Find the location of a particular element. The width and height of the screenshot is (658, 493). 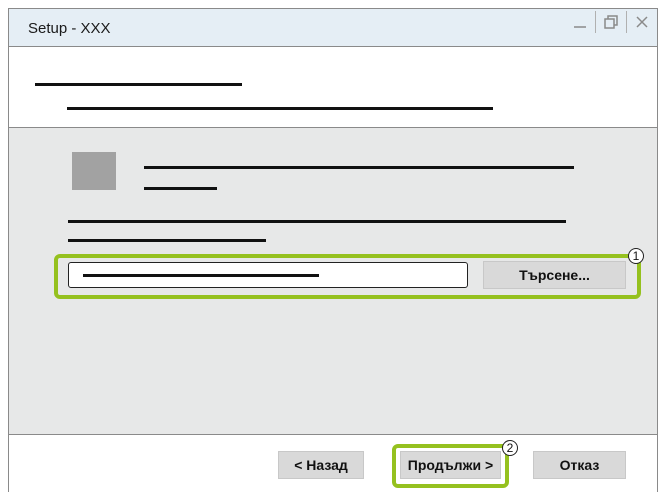

install-path-input is located at coordinates (268, 275).